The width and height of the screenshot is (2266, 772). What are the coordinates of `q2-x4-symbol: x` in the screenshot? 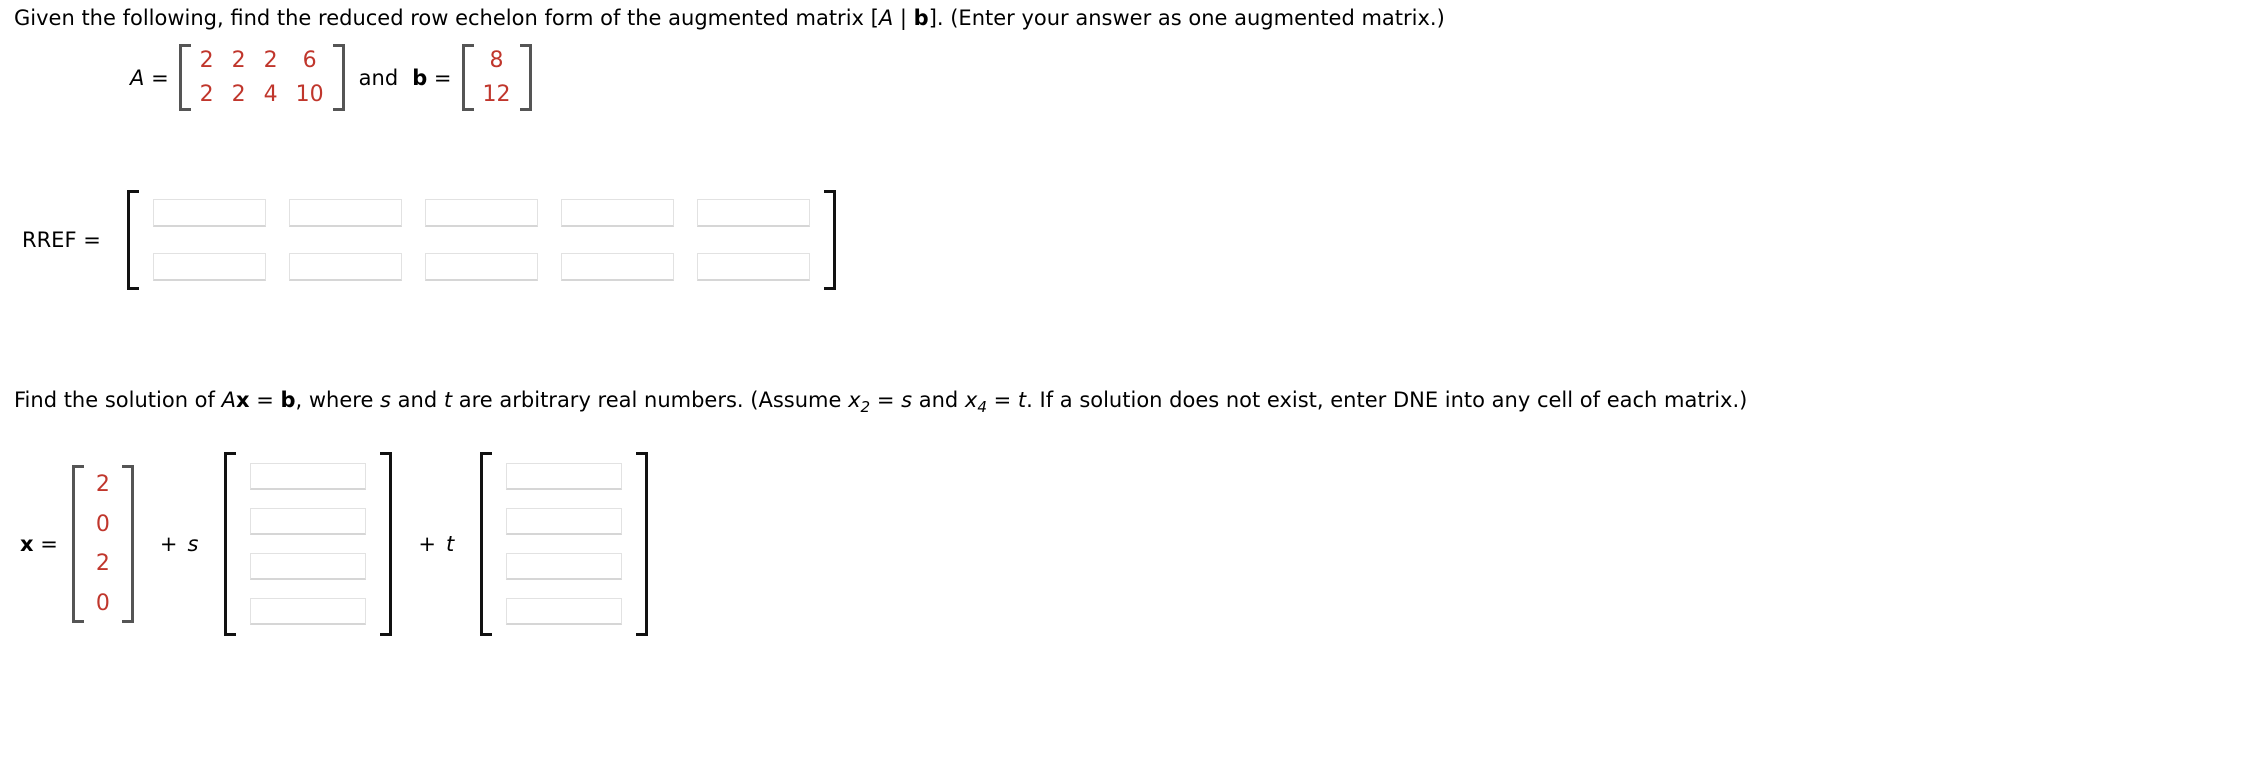 It's located at (971, 400).